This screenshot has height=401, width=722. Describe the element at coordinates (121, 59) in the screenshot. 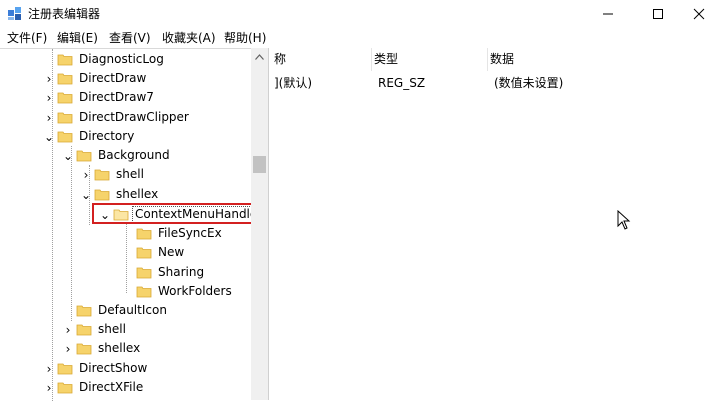

I see `tree-node-label: DiagnosticLog` at that location.